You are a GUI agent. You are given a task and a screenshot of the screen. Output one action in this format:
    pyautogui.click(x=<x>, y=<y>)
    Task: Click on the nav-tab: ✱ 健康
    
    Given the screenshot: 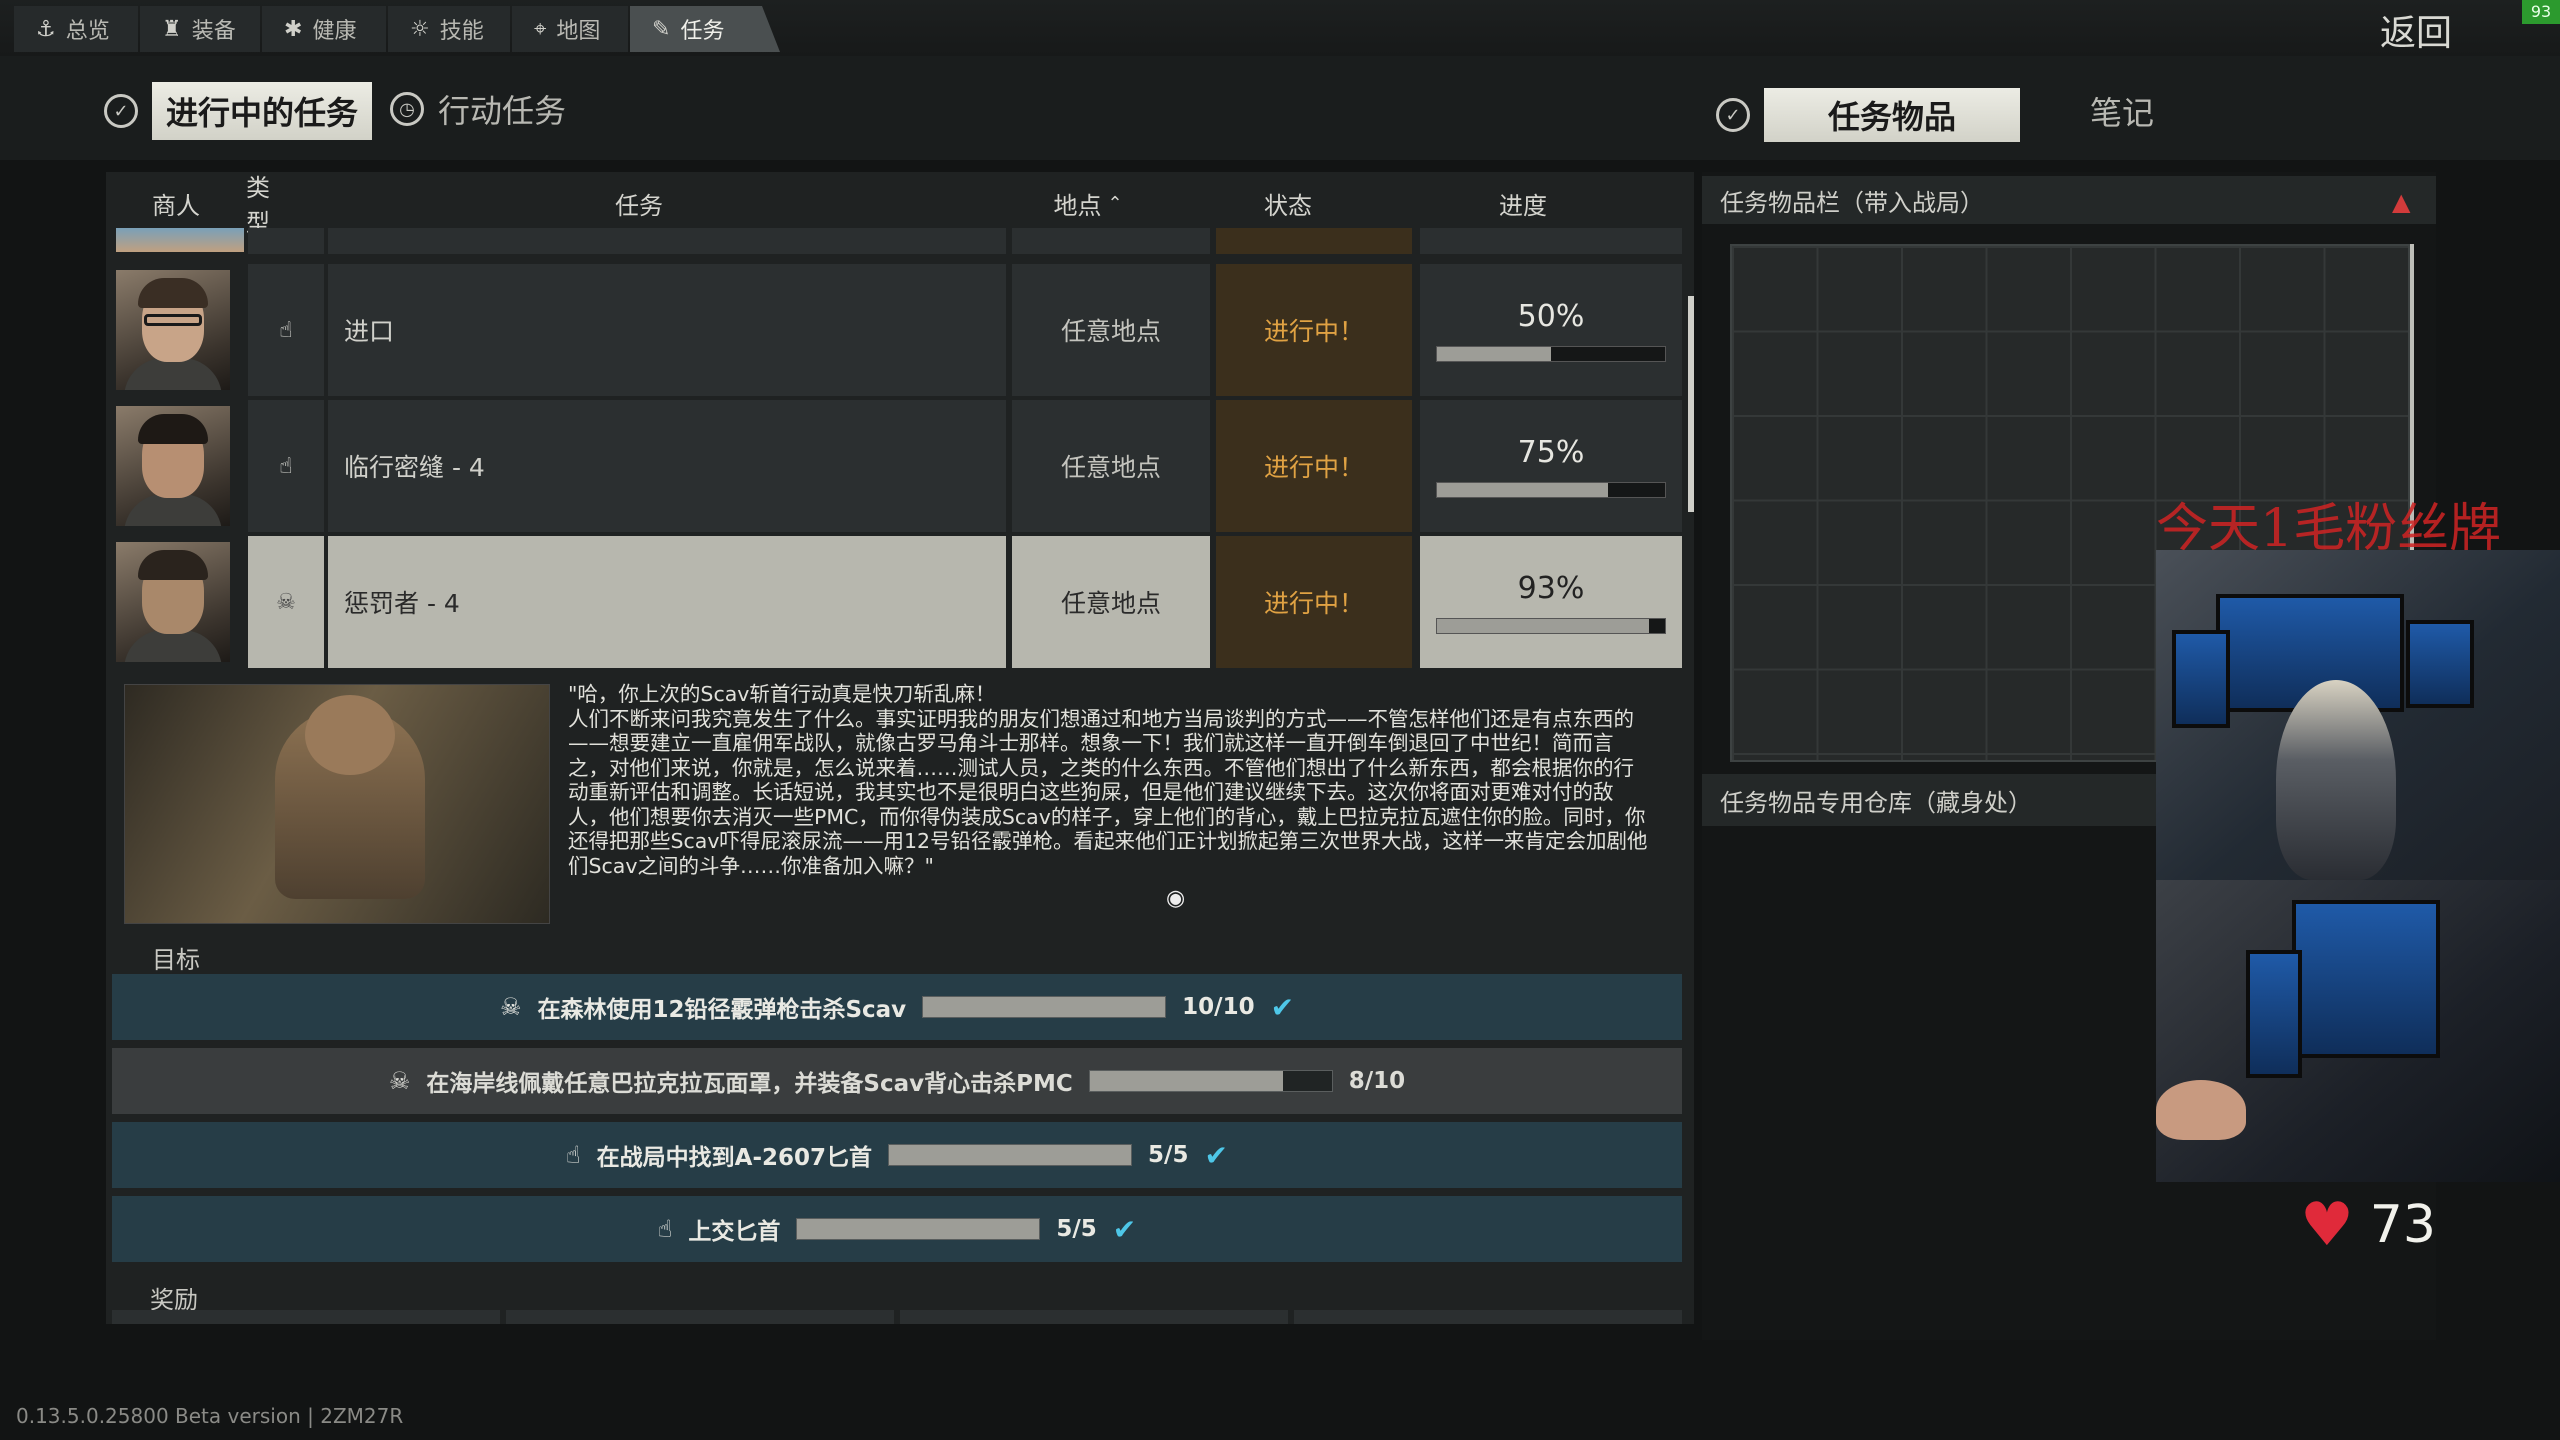 What is the action you would take?
    pyautogui.click(x=324, y=29)
    